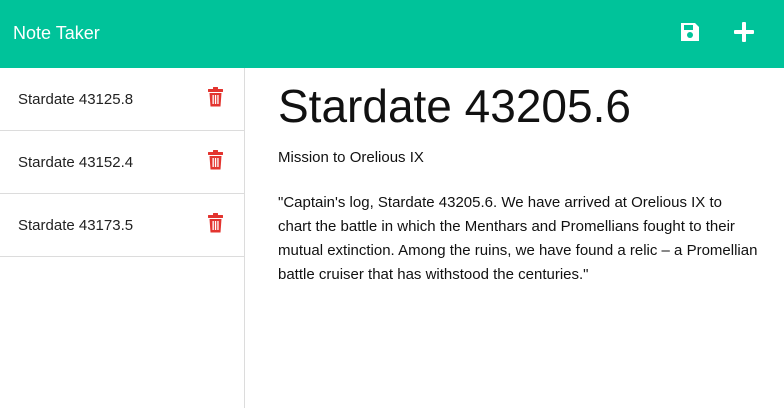  Describe the element at coordinates (518, 106) in the screenshot. I see `note-title-input: Stardate 43205.6` at that location.